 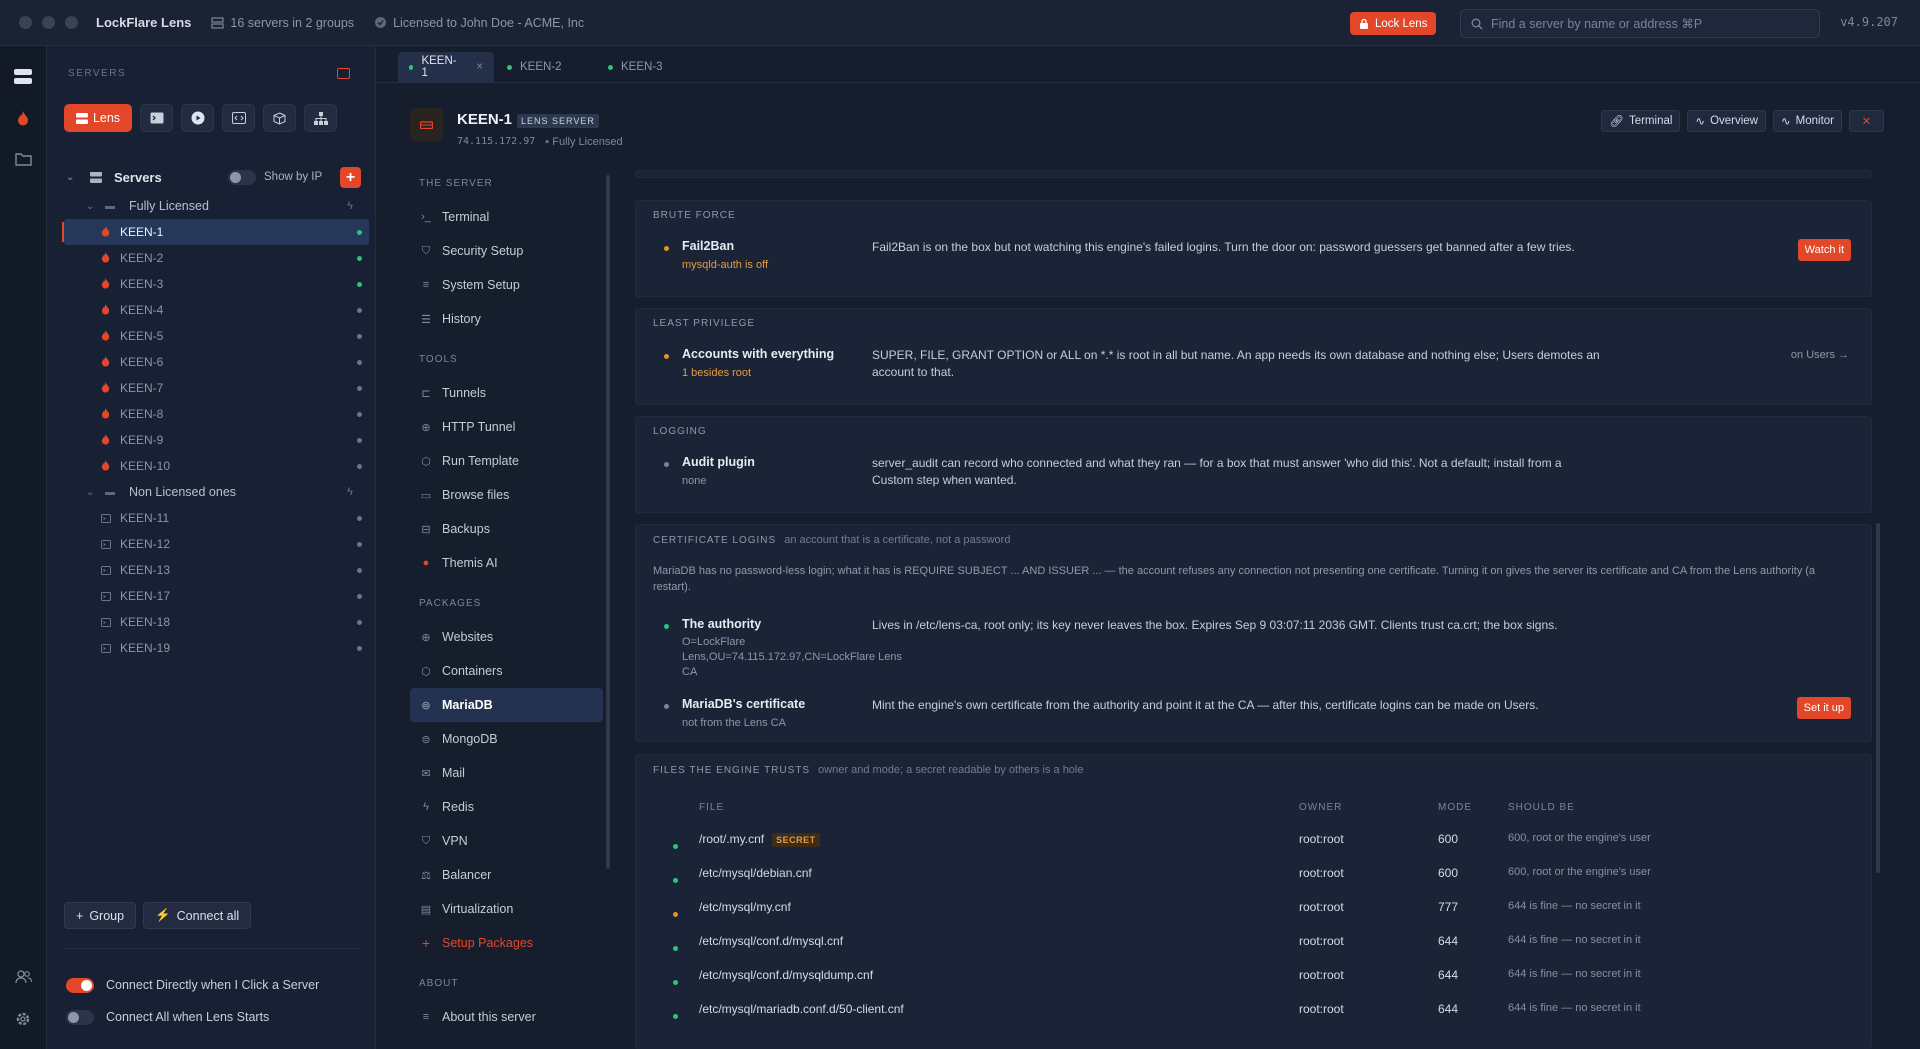 I want to click on tab-keen-2: KEEN-2, so click(x=534, y=67).